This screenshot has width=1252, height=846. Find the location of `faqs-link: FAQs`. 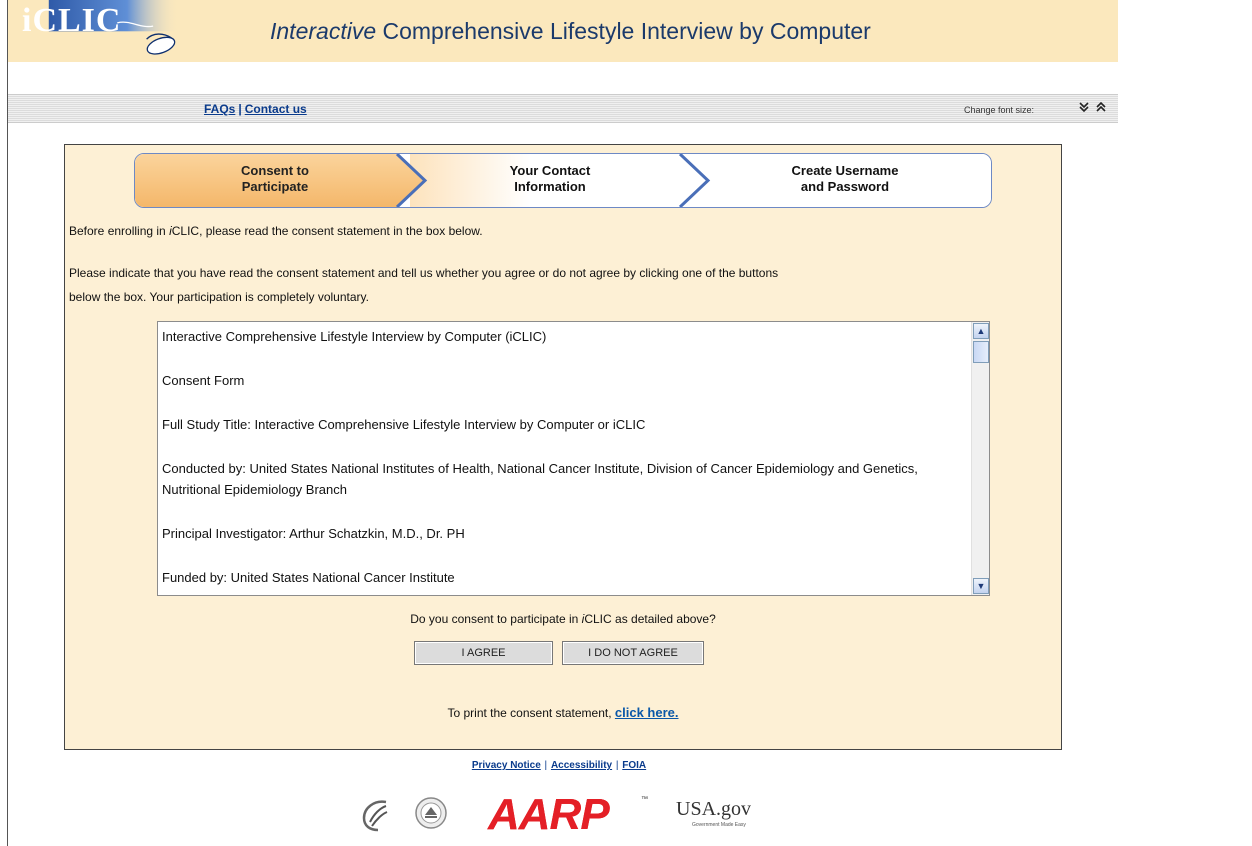

faqs-link: FAQs is located at coordinates (219, 109).